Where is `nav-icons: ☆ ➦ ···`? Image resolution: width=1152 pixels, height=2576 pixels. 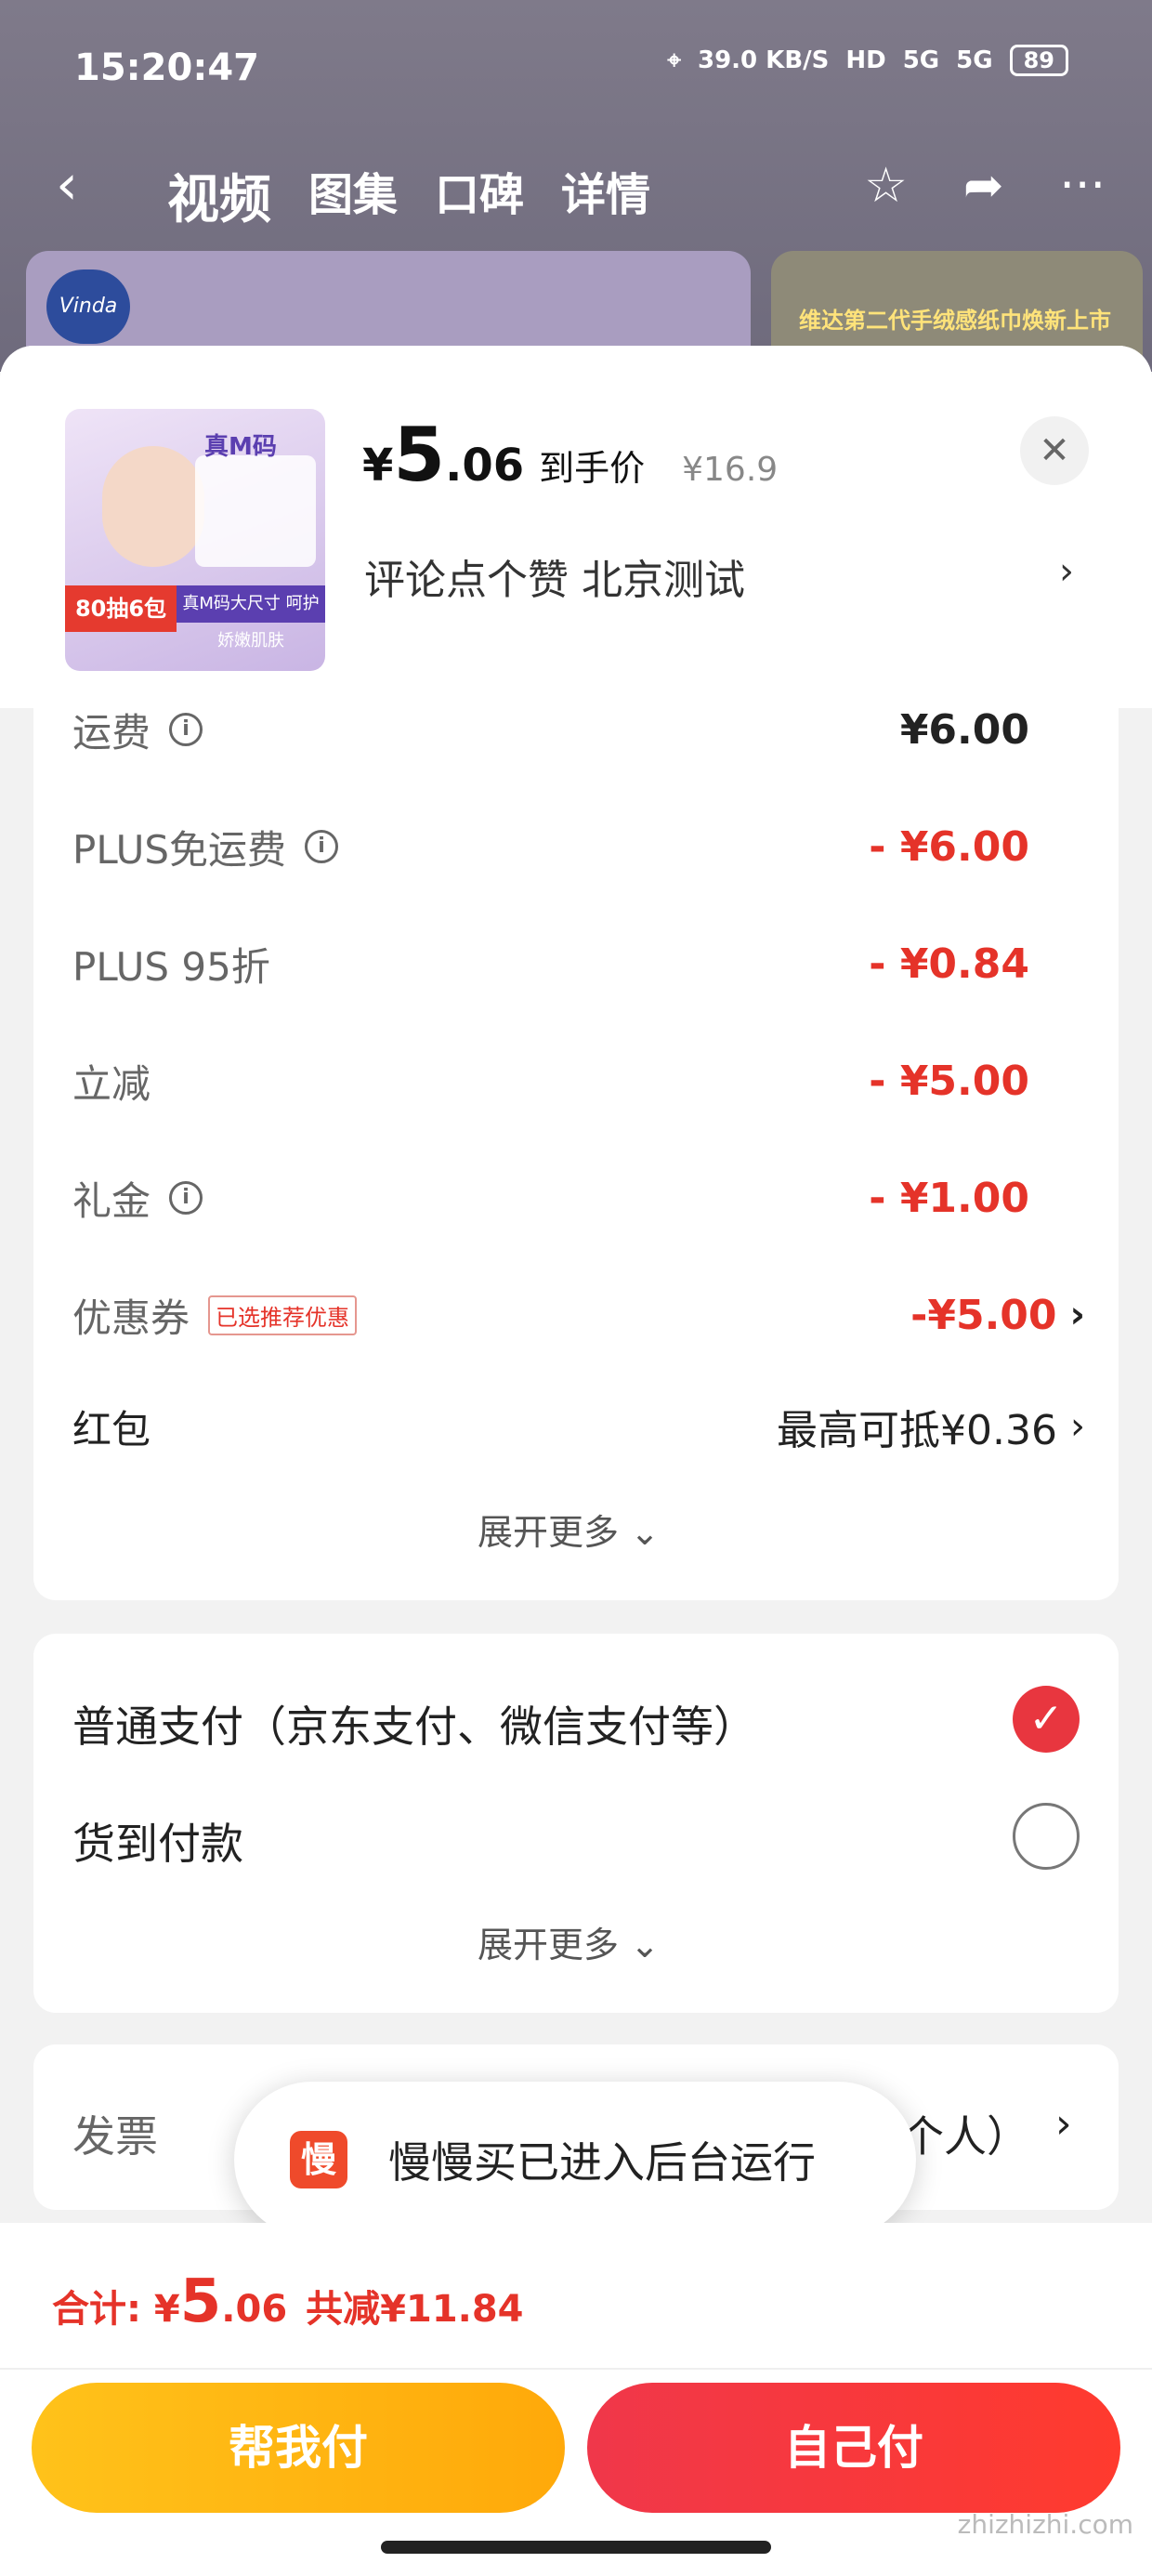
nav-icons: ☆ ➦ ··· is located at coordinates (985, 186).